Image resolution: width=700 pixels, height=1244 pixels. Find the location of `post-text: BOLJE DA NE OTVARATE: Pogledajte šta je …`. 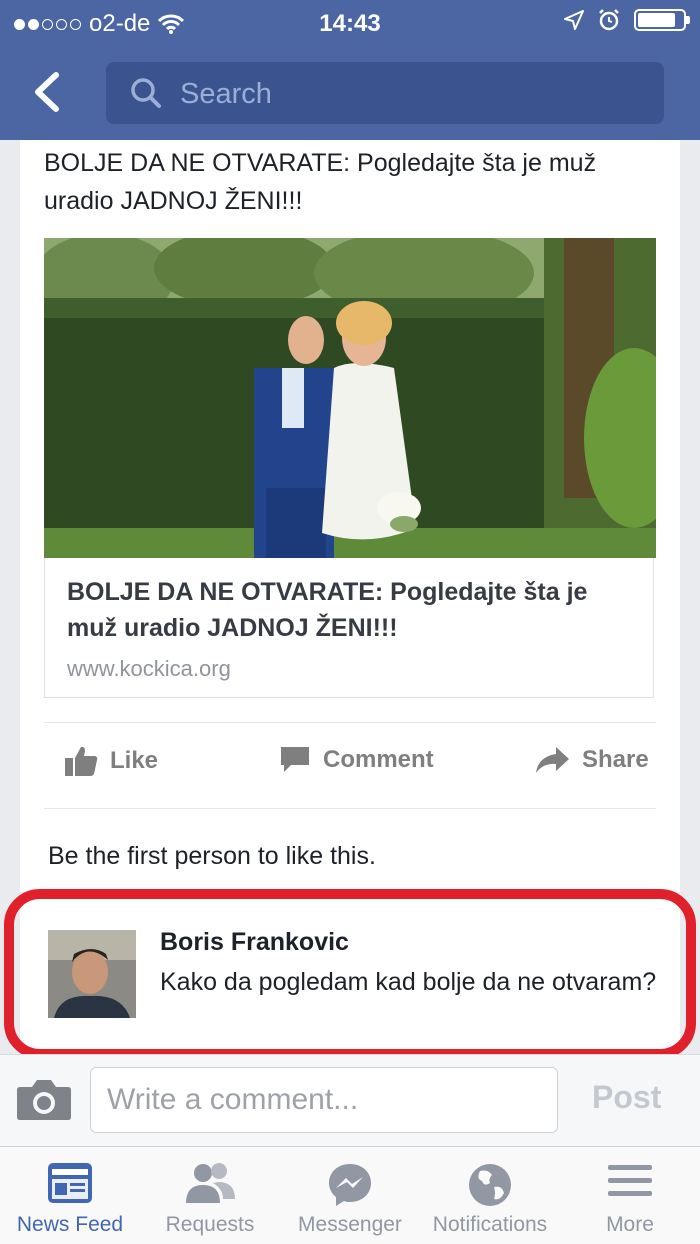

post-text: BOLJE DA NE OTVARATE: Pogledajte šta je … is located at coordinates (320, 182).